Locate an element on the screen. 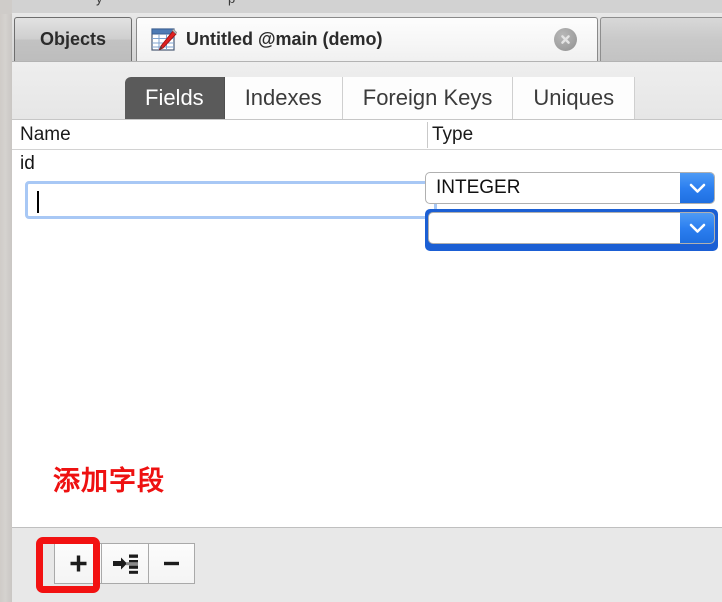  tab-fields-label: Fields is located at coordinates (174, 97).